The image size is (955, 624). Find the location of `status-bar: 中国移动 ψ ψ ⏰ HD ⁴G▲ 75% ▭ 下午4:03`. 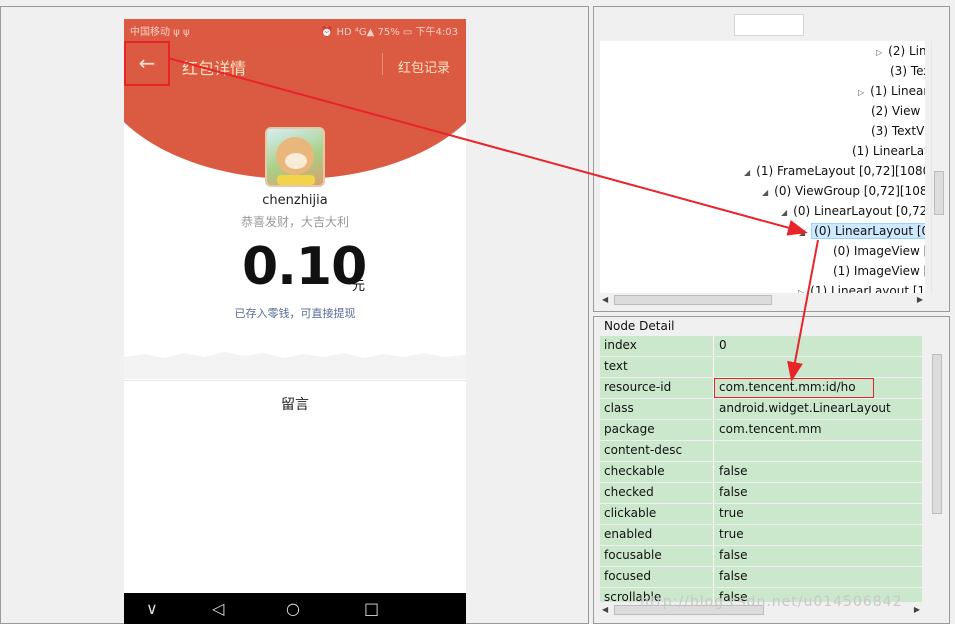

status-bar: 中国移动 ψ ψ ⏰ HD ⁴G▲ 75% ▭ 下午4:03 is located at coordinates (295, 30).